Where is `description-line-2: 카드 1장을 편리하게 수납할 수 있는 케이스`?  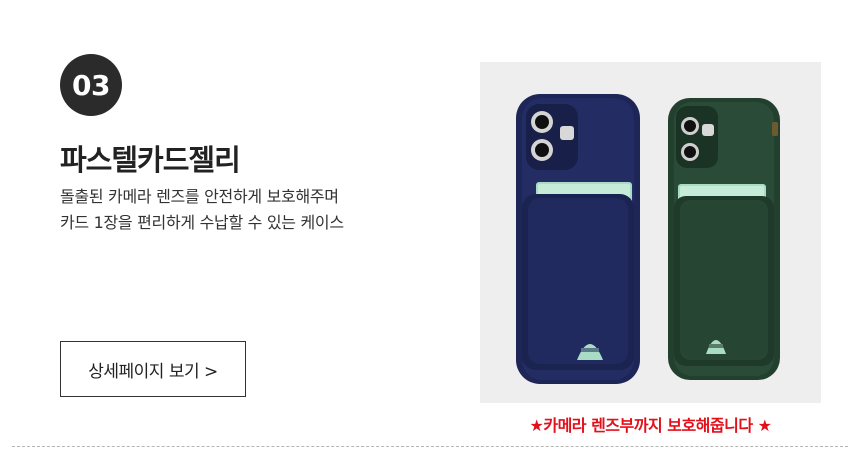
description-line-2: 카드 1장을 편리하게 수납할 수 있는 케이스 is located at coordinates (202, 222).